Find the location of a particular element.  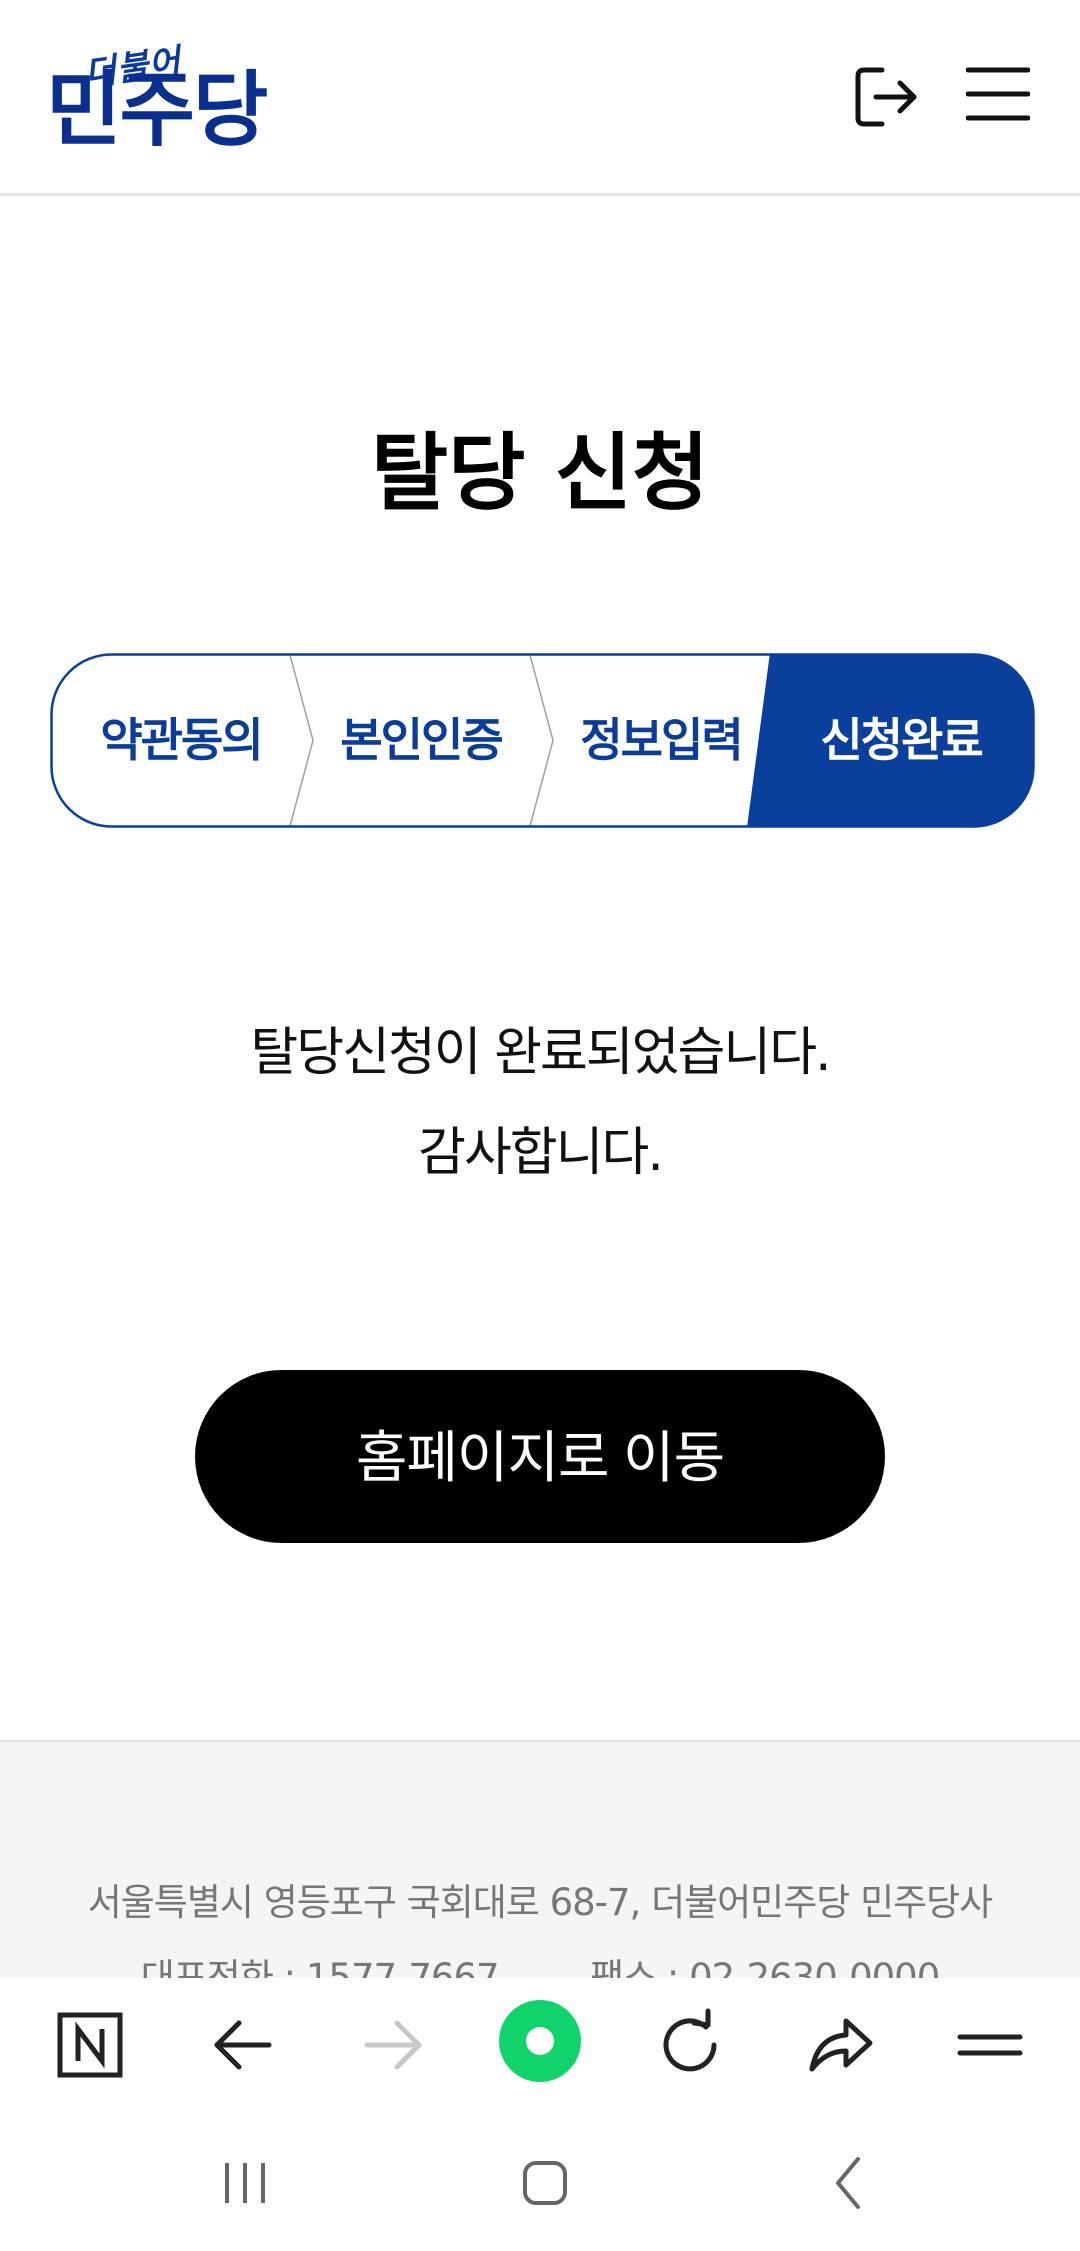

page-title: 탈당 신청 is located at coordinates (540, 473).